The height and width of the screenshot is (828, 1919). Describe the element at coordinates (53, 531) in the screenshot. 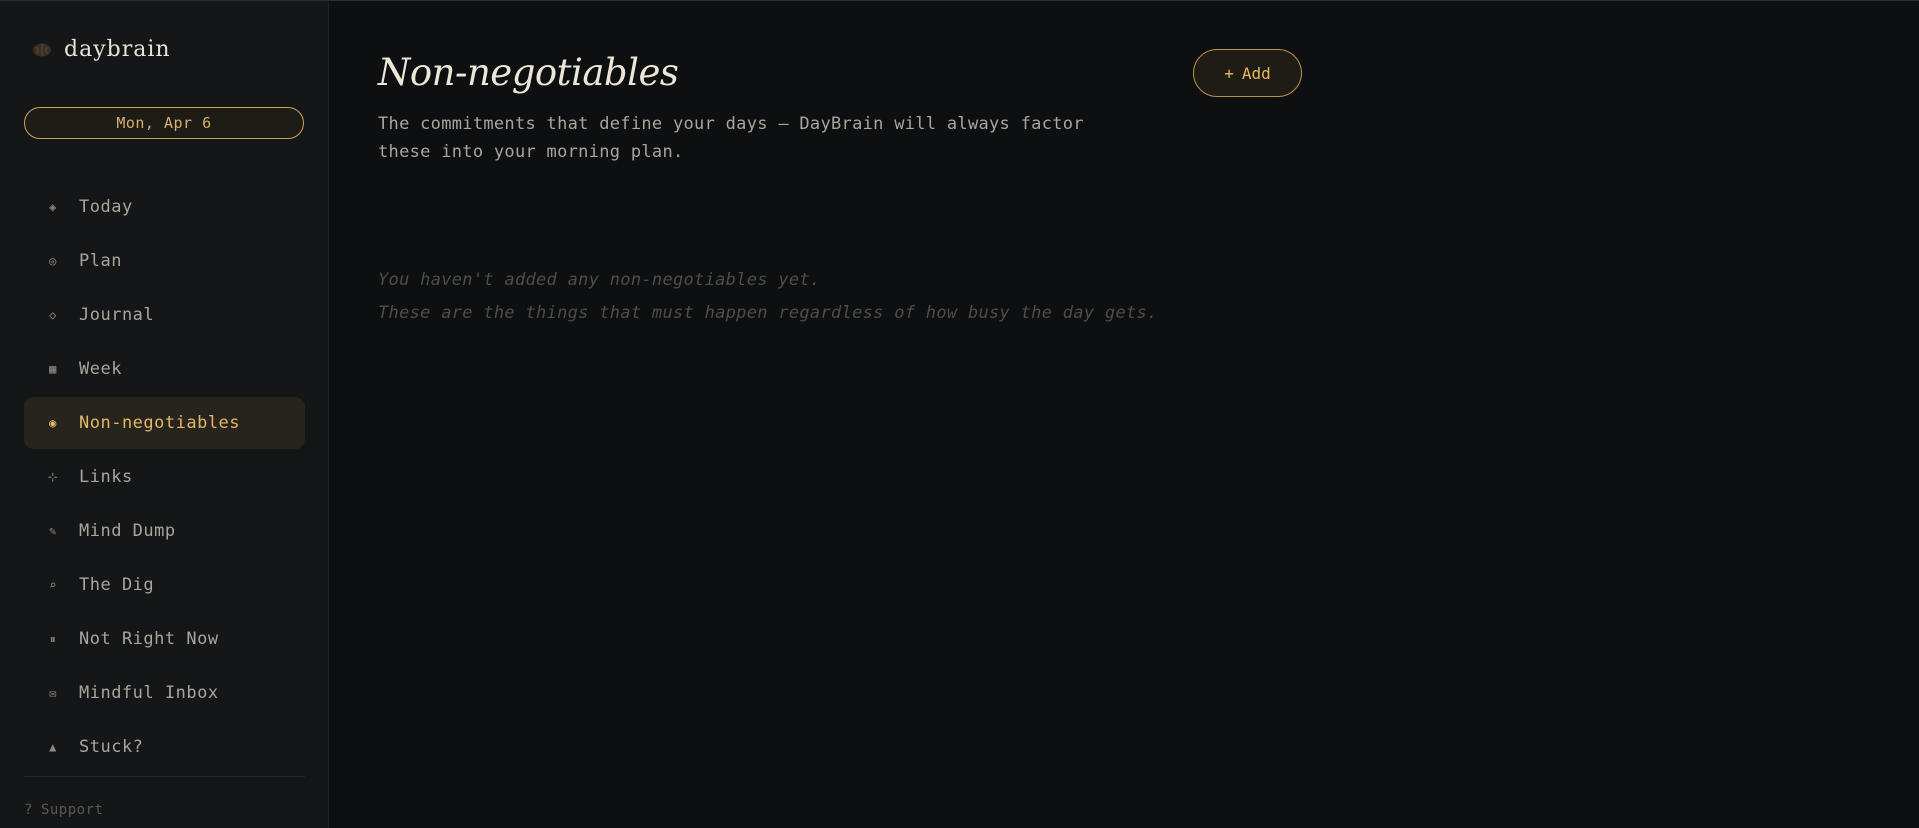

I see `pencil-icon: ✎` at that location.